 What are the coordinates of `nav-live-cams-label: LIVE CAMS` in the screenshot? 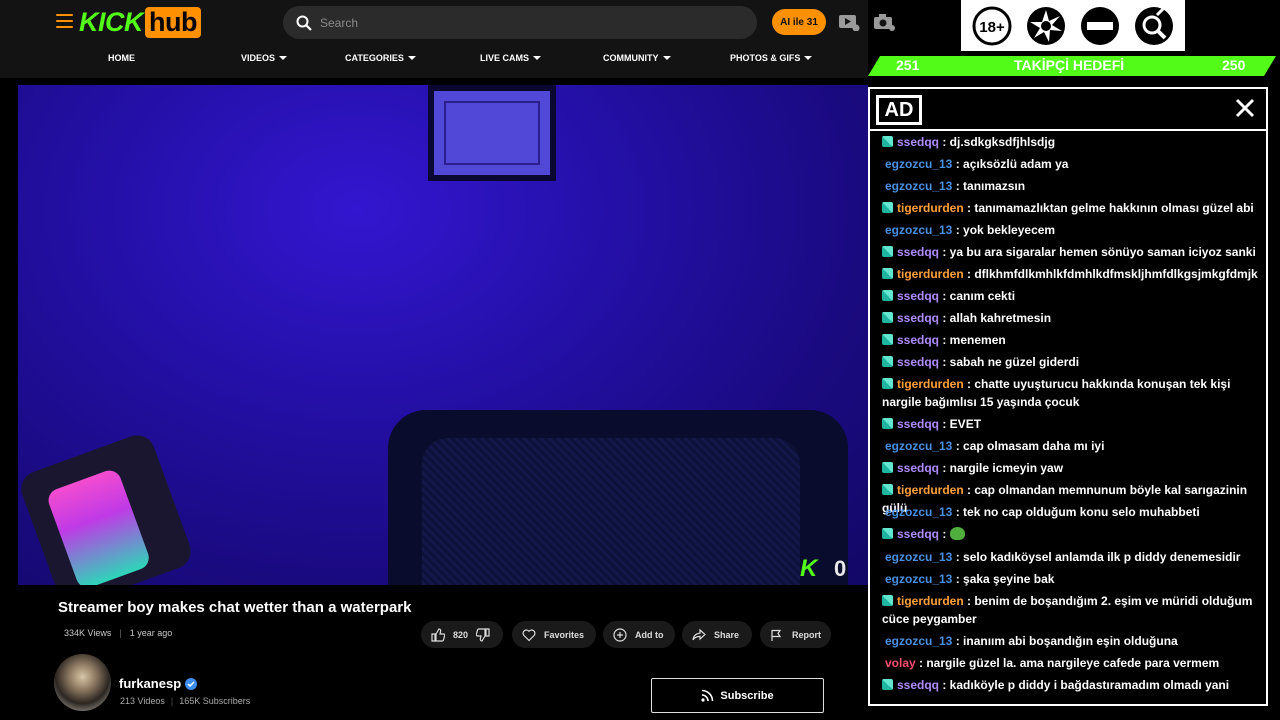 It's located at (505, 58).